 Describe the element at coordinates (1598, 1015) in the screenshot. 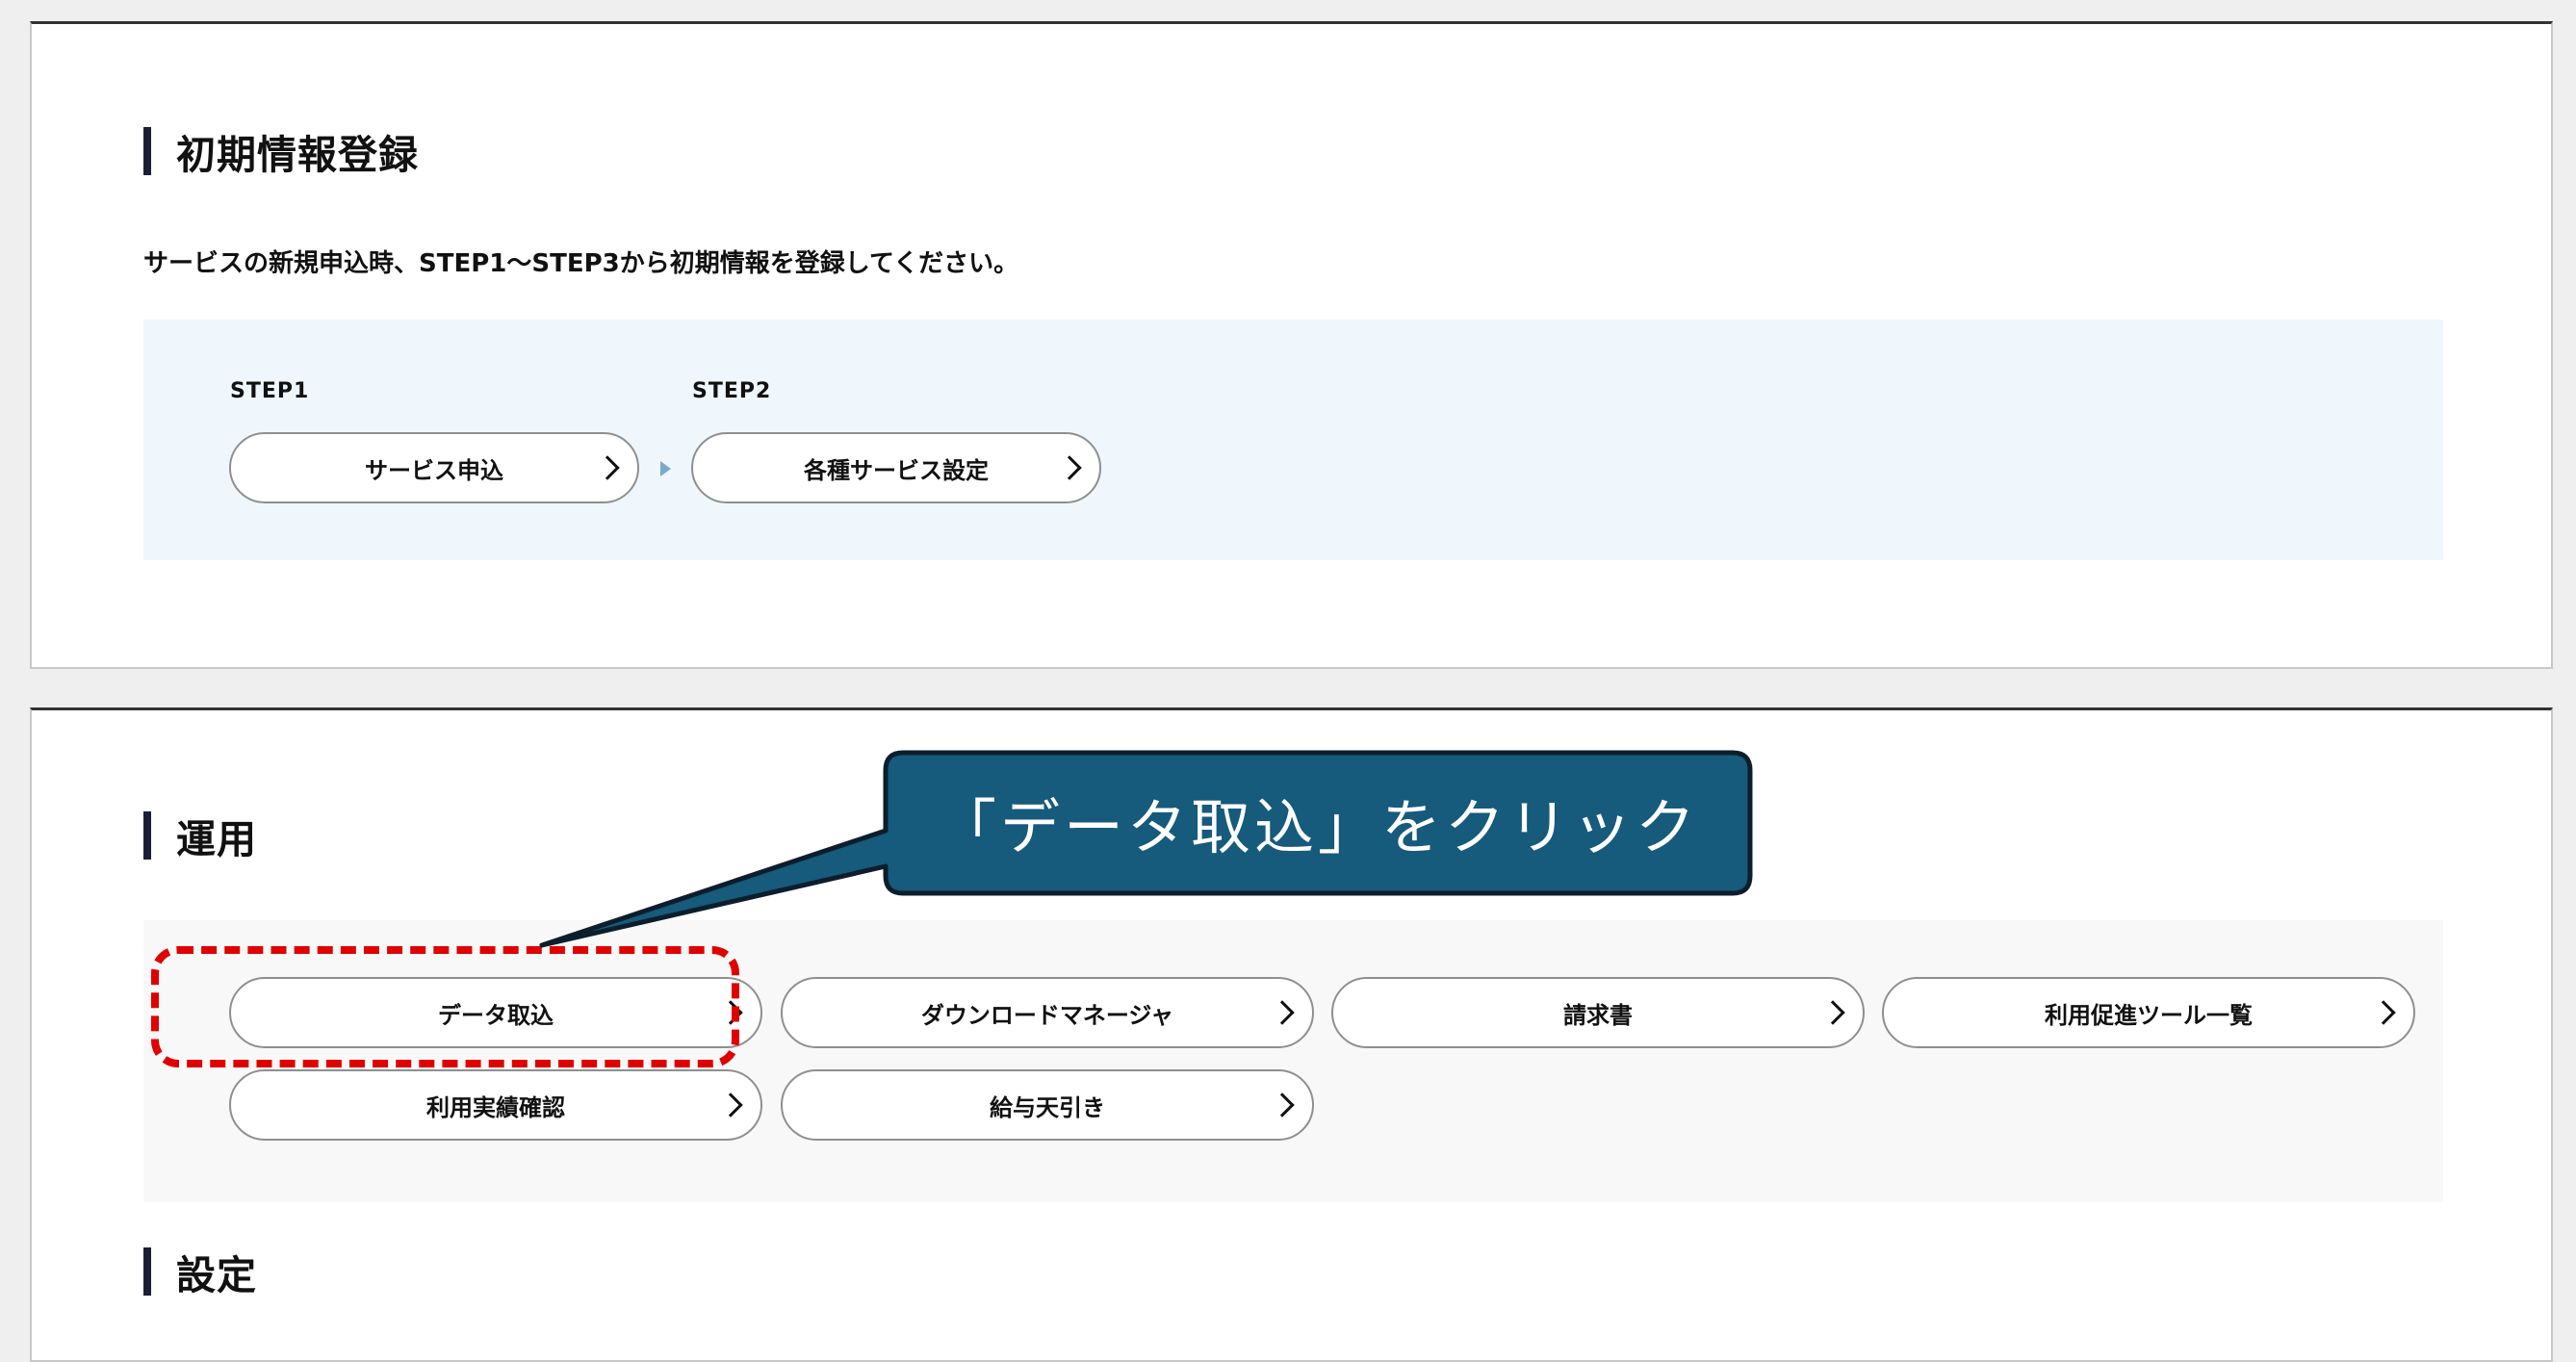

I see `invoice-label: 請求書` at that location.